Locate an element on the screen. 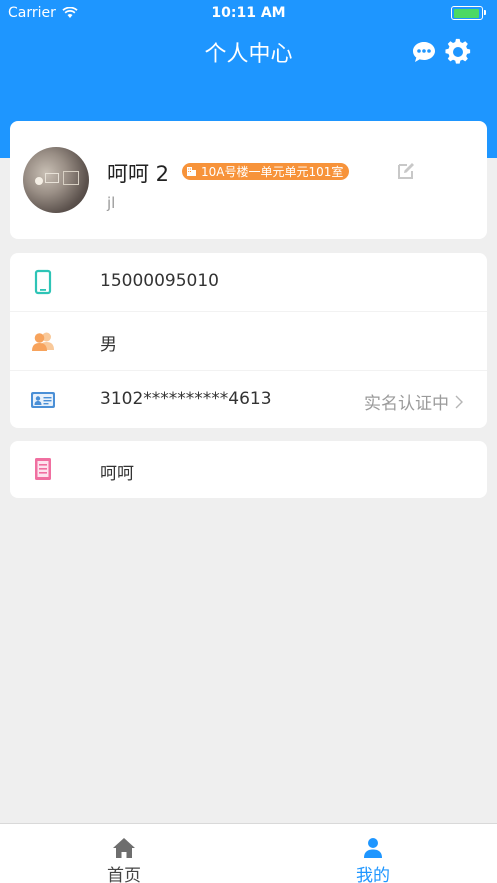 This screenshot has width=497, height=883. avatar is located at coordinates (56, 180).